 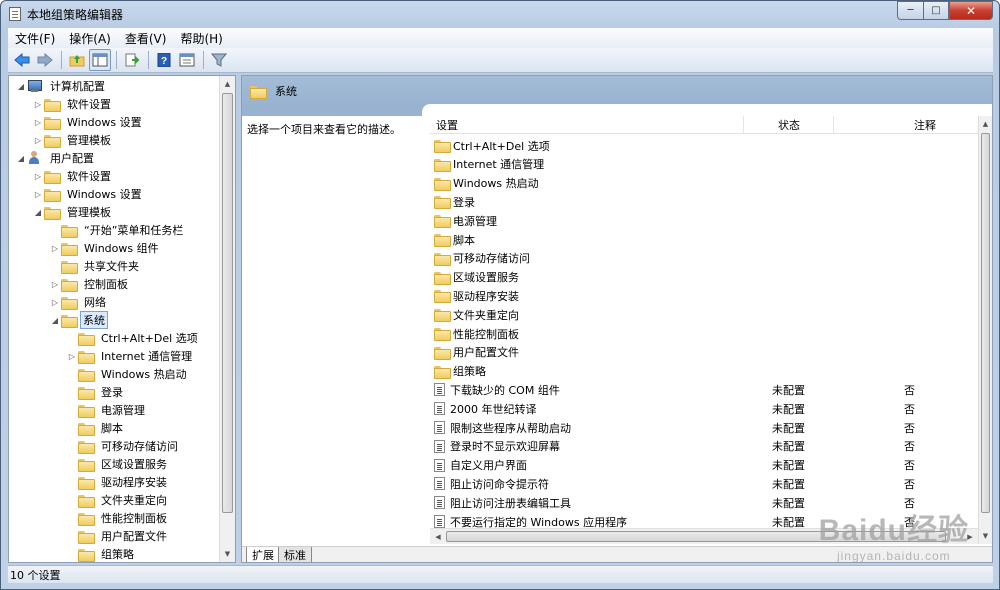 I want to click on list-item-folder: 区域设置服务, so click(x=706, y=277).